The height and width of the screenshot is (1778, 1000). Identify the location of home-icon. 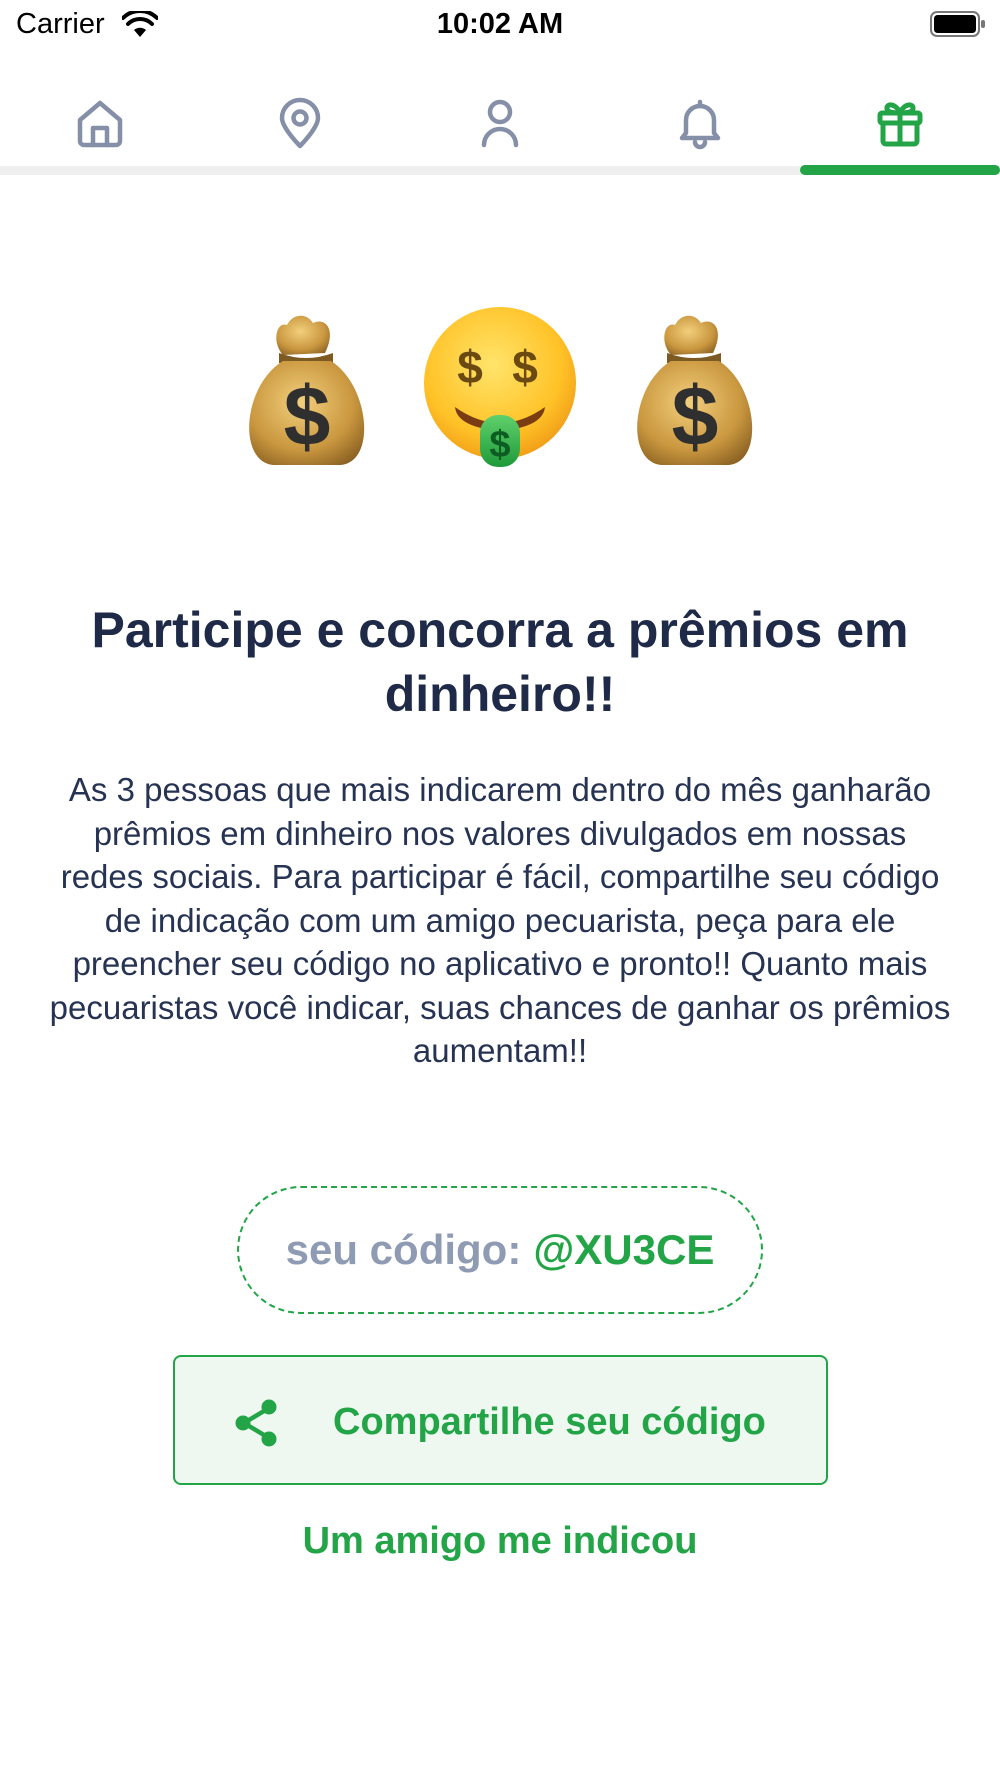
(100, 124).